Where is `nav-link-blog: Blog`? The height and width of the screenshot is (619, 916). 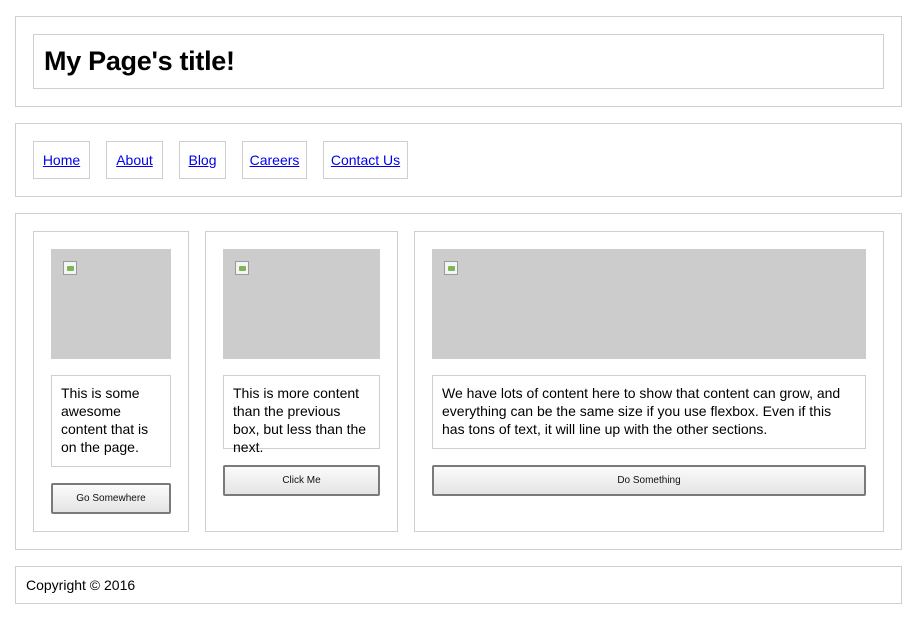
nav-link-blog: Blog is located at coordinates (202, 160).